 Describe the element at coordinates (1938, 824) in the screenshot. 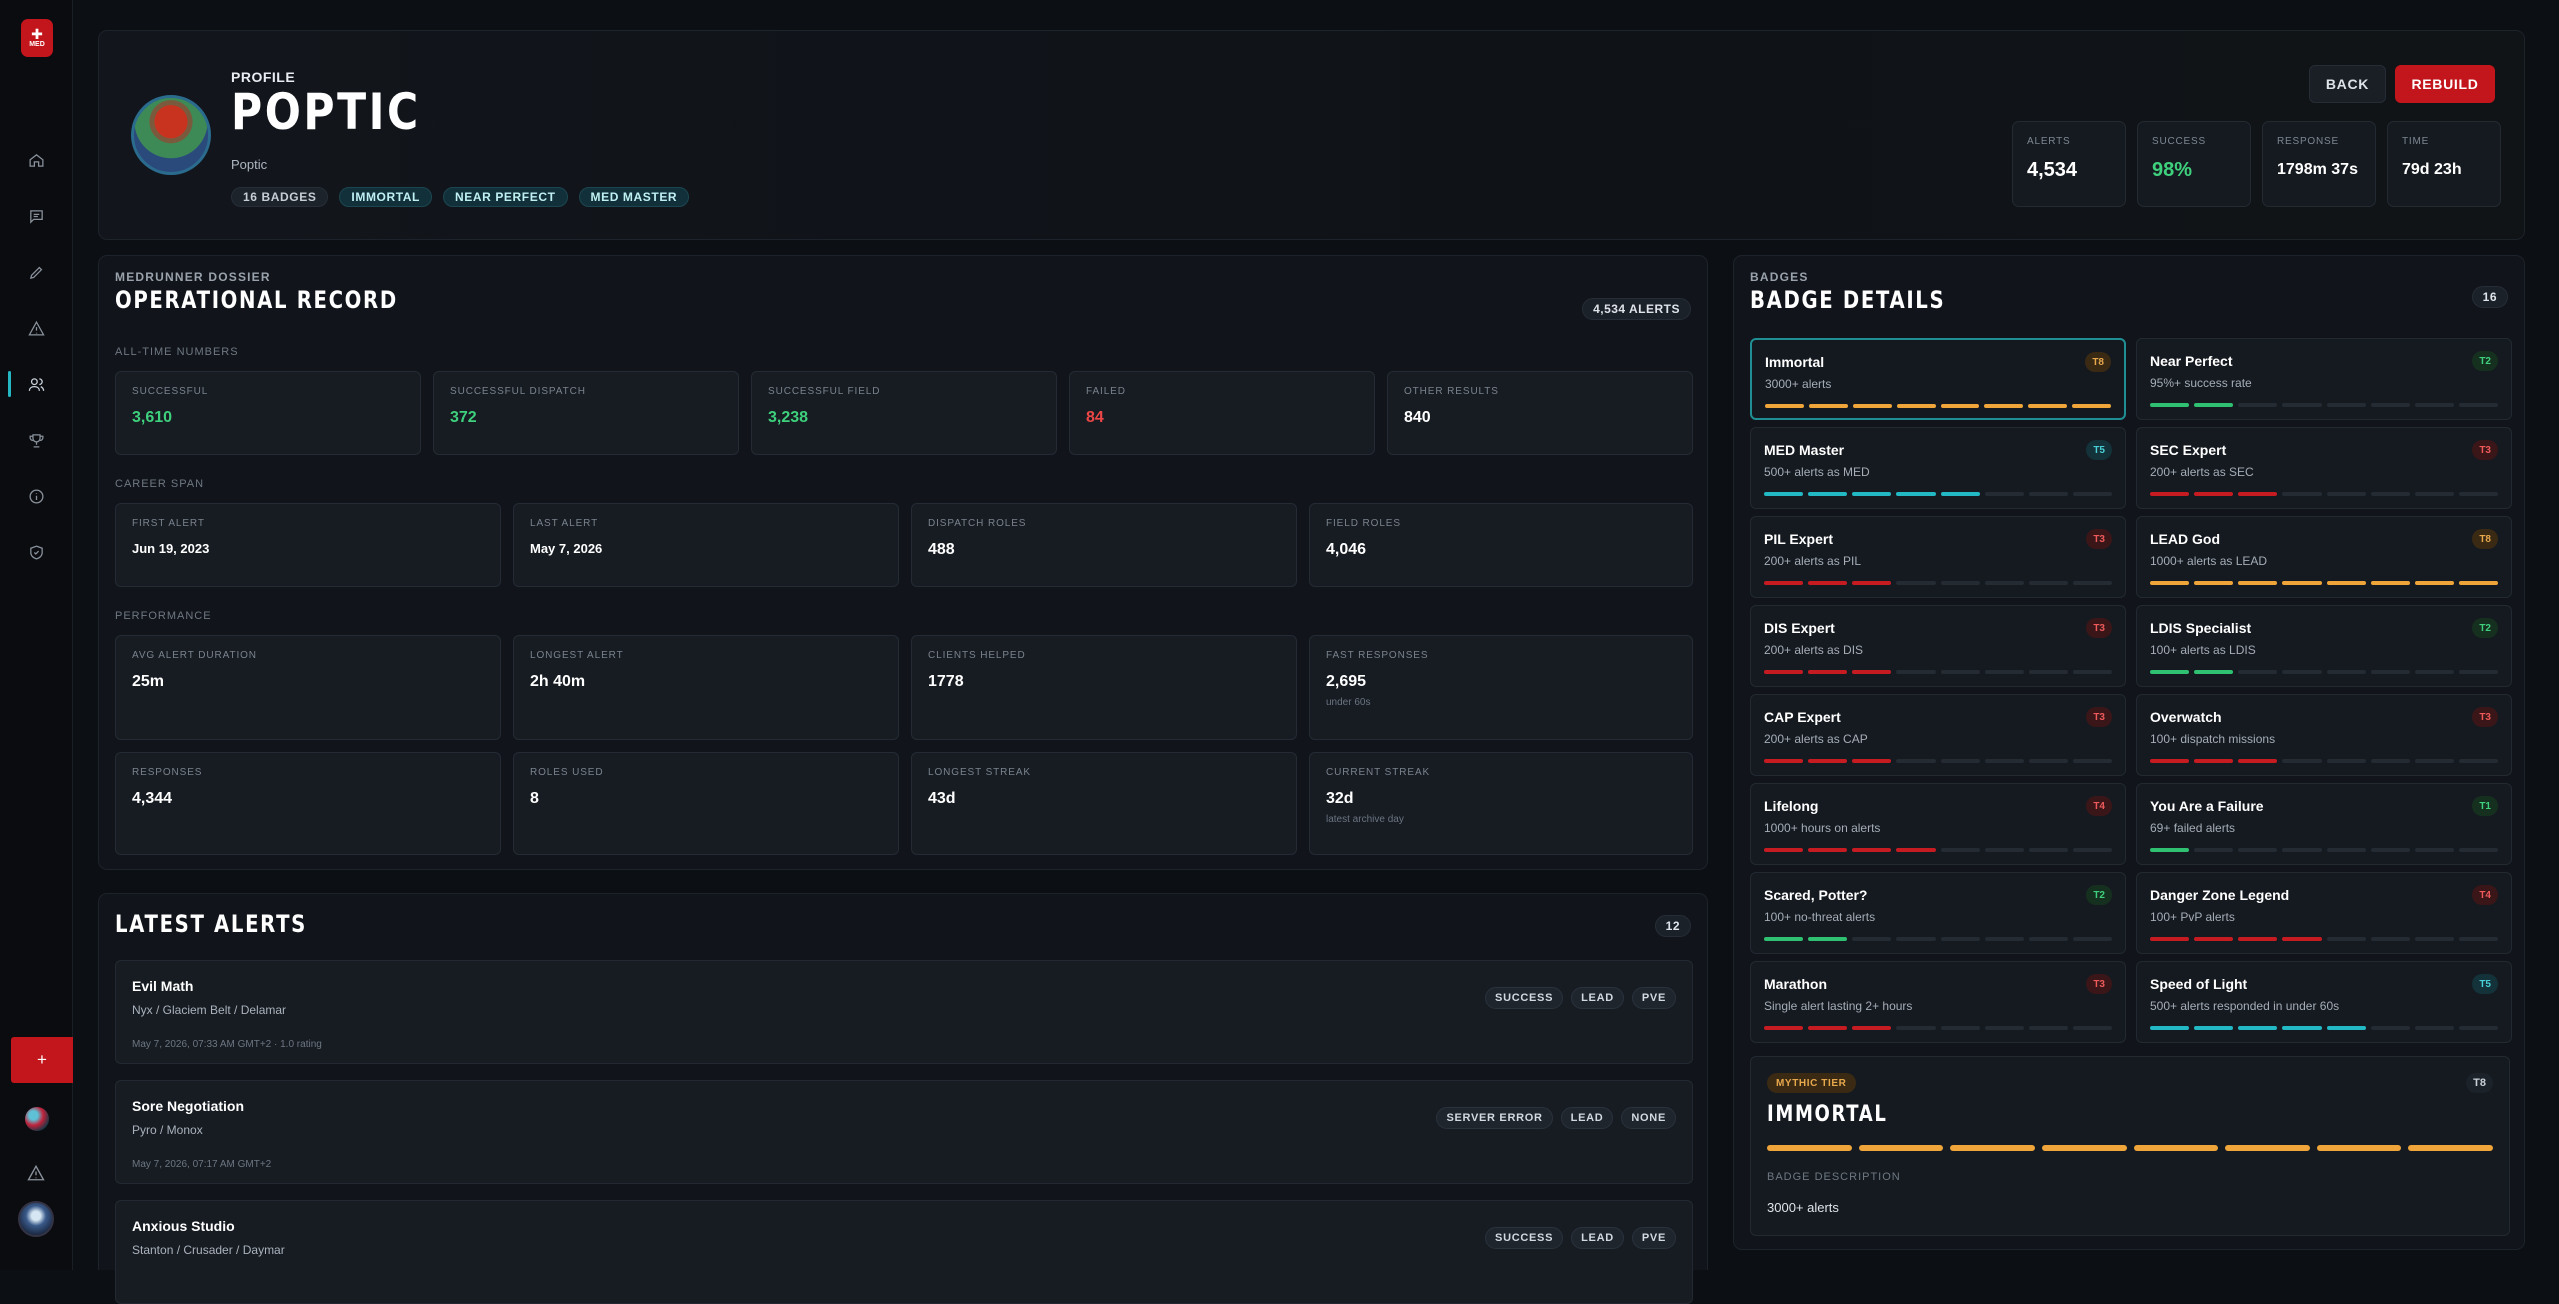

I see `badge-card: Lifelong 1000+ hours on alerts T4` at that location.